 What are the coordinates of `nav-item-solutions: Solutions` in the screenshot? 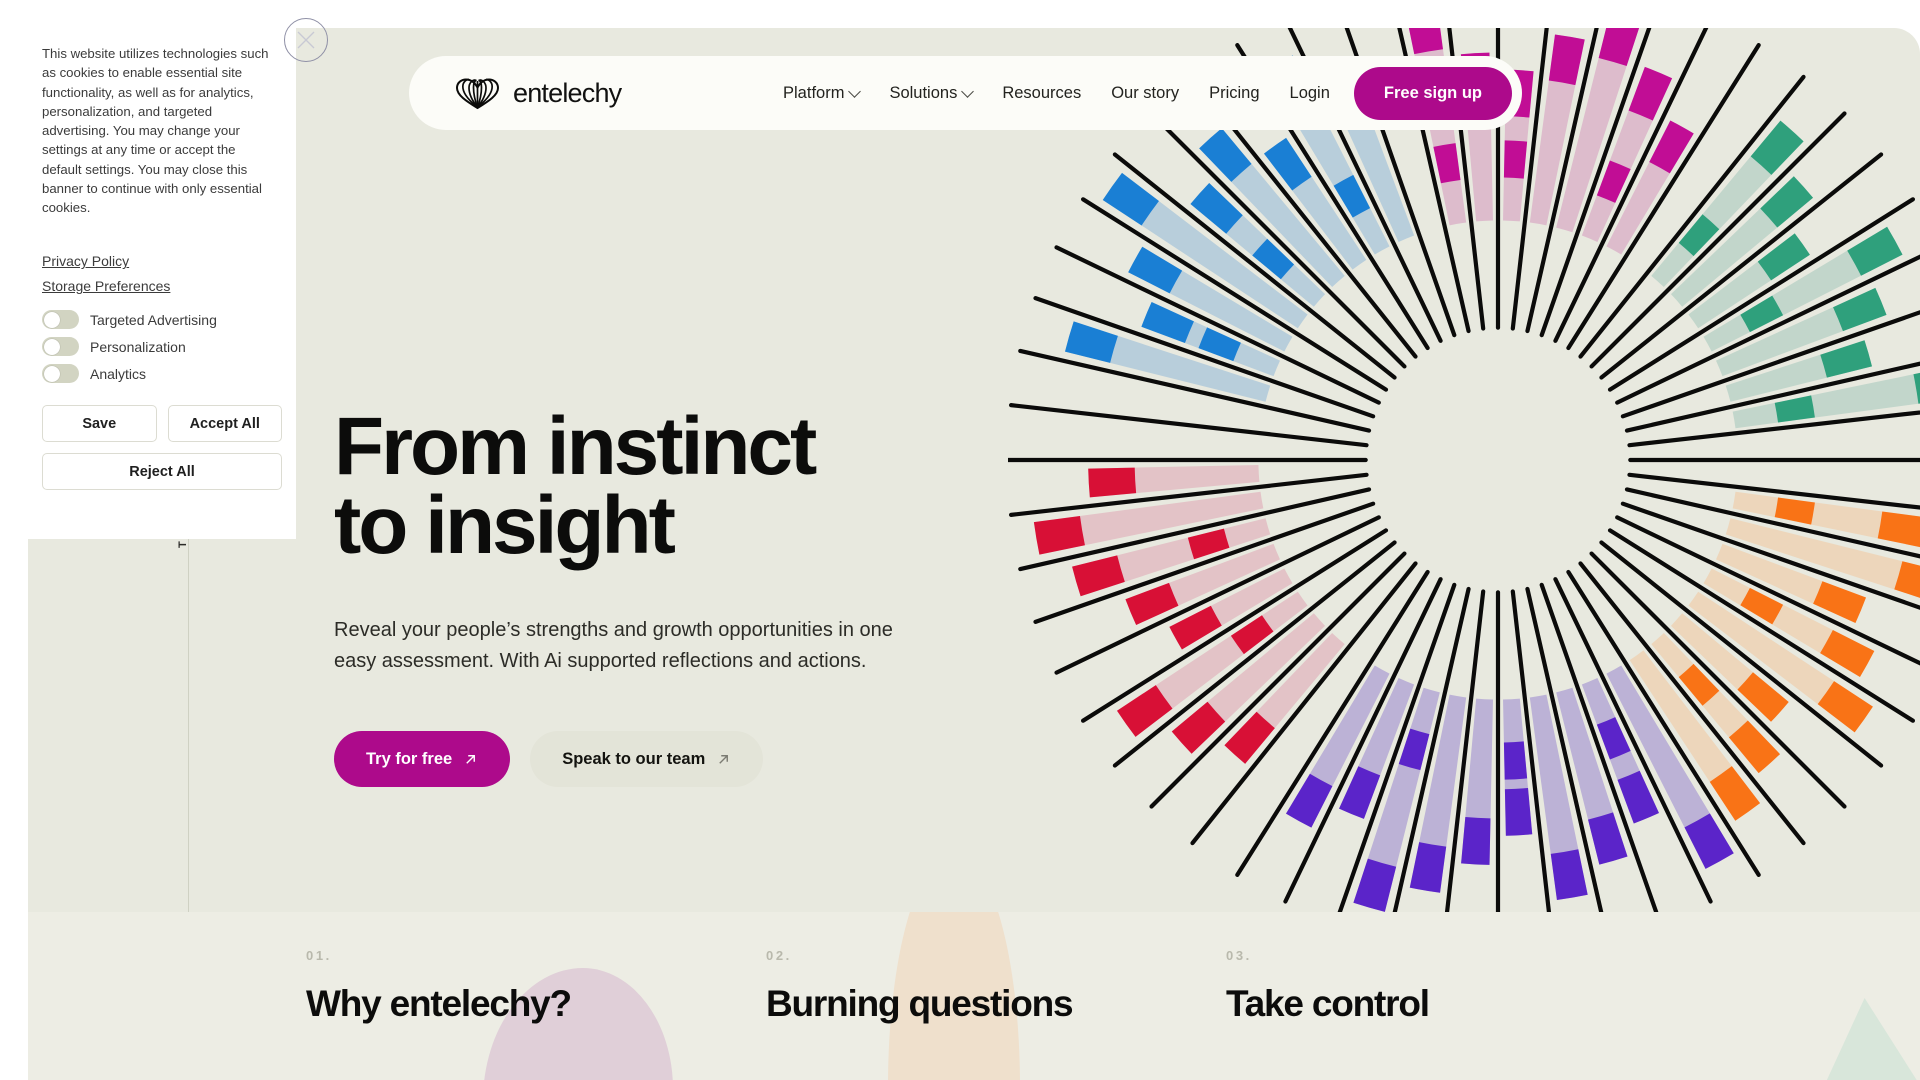 It's located at (932, 93).